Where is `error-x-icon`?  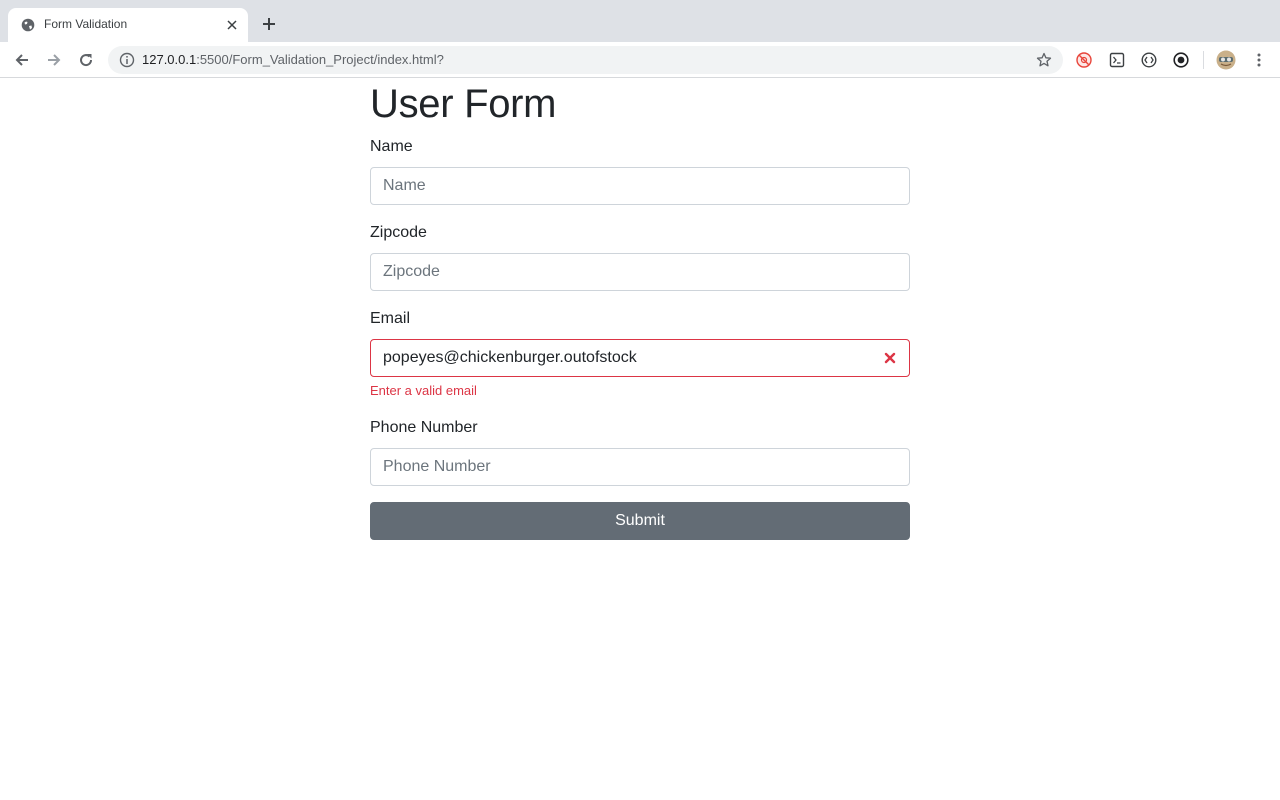
error-x-icon is located at coordinates (890, 358).